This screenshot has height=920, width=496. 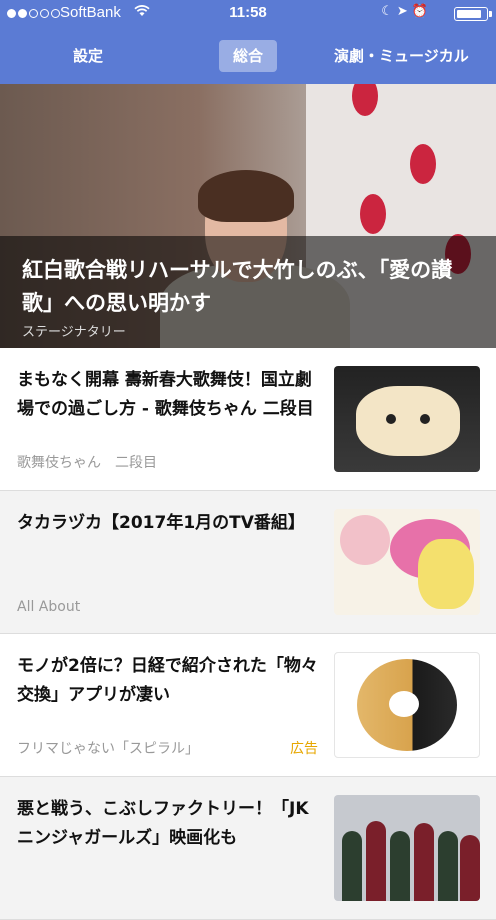 I want to click on article-title: タカラヅカ【2017年1月のTV番組】, so click(x=161, y=523).